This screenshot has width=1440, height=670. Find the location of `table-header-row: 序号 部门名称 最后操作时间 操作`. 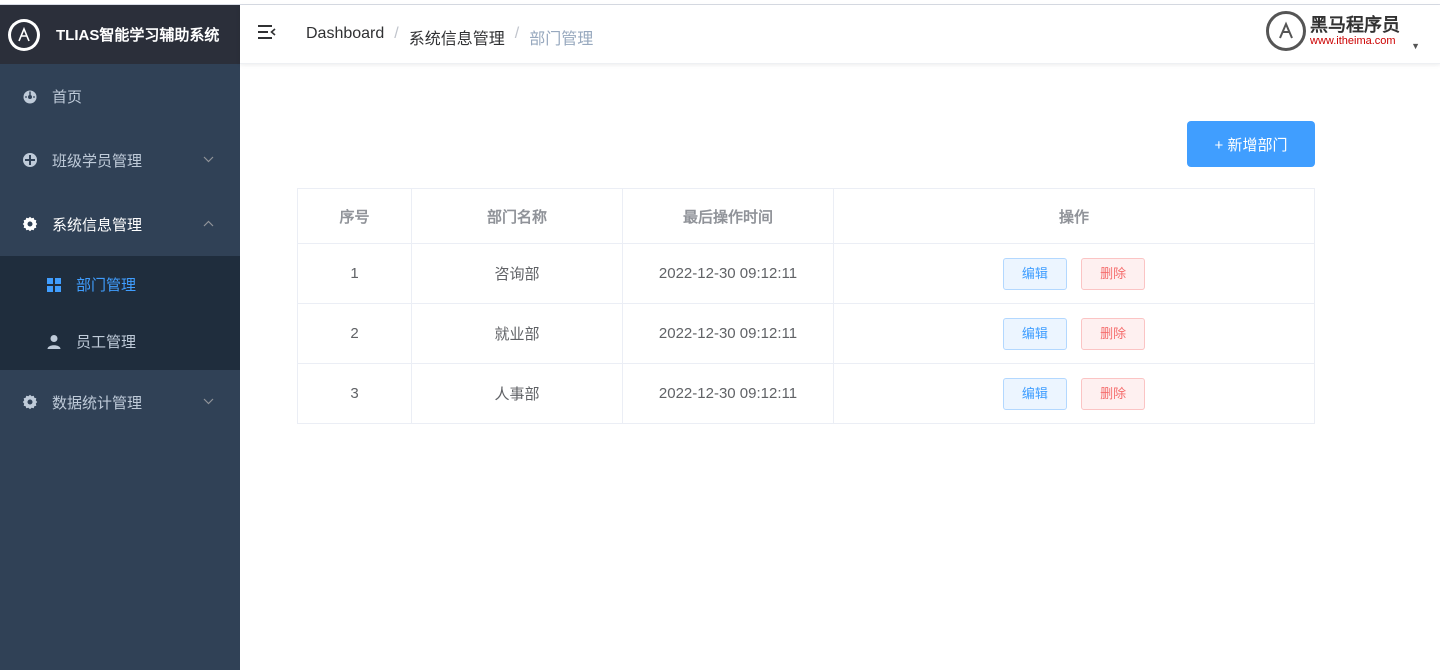

table-header-row: 序号 部门名称 最后操作时间 操作 is located at coordinates (806, 216).